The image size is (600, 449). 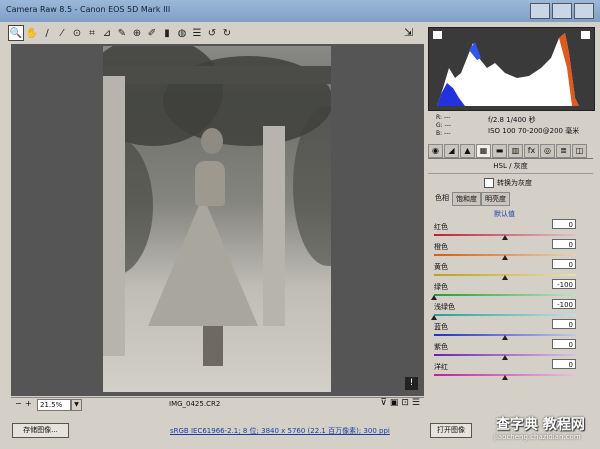 What do you see at coordinates (77, 33) in the screenshot?
I see `targeted-adjustment-tool-icon: ⊙` at bounding box center [77, 33].